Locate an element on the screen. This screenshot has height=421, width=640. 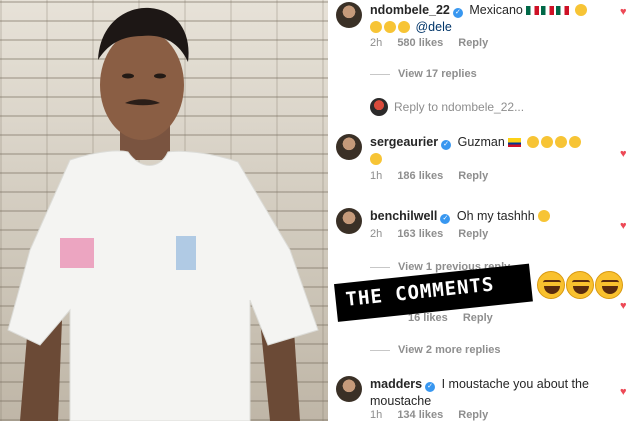
comment-meta: 1h 186 likes Reply is located at coordinates (435, 176).